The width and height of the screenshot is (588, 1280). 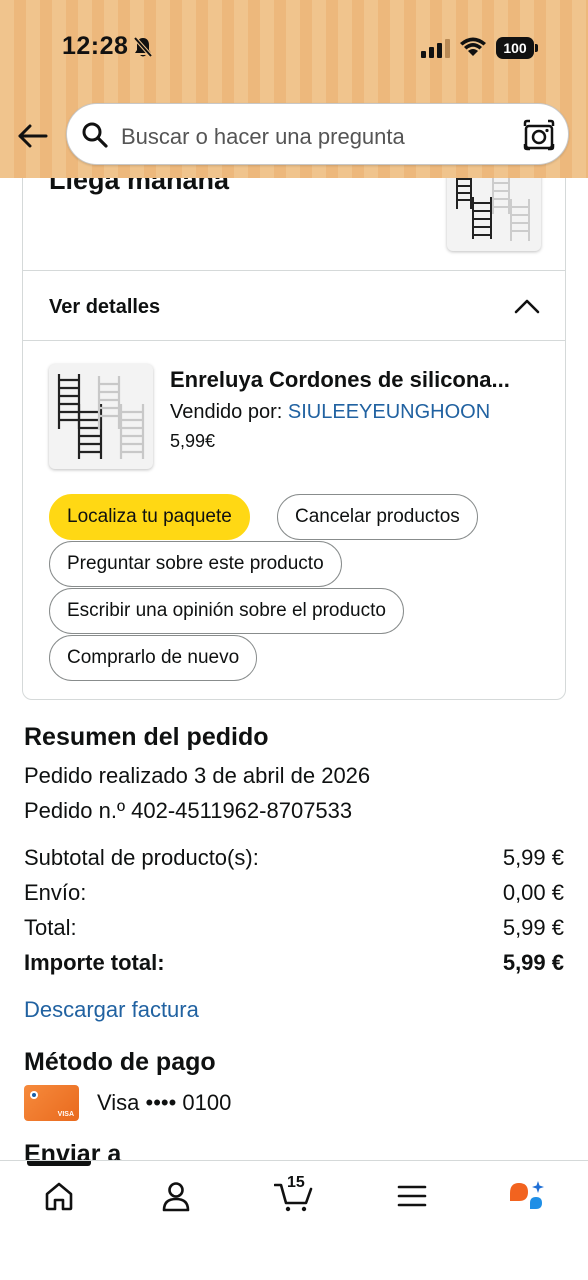 I want to click on credit-card-icon: VISA, so click(x=51, y=1103).